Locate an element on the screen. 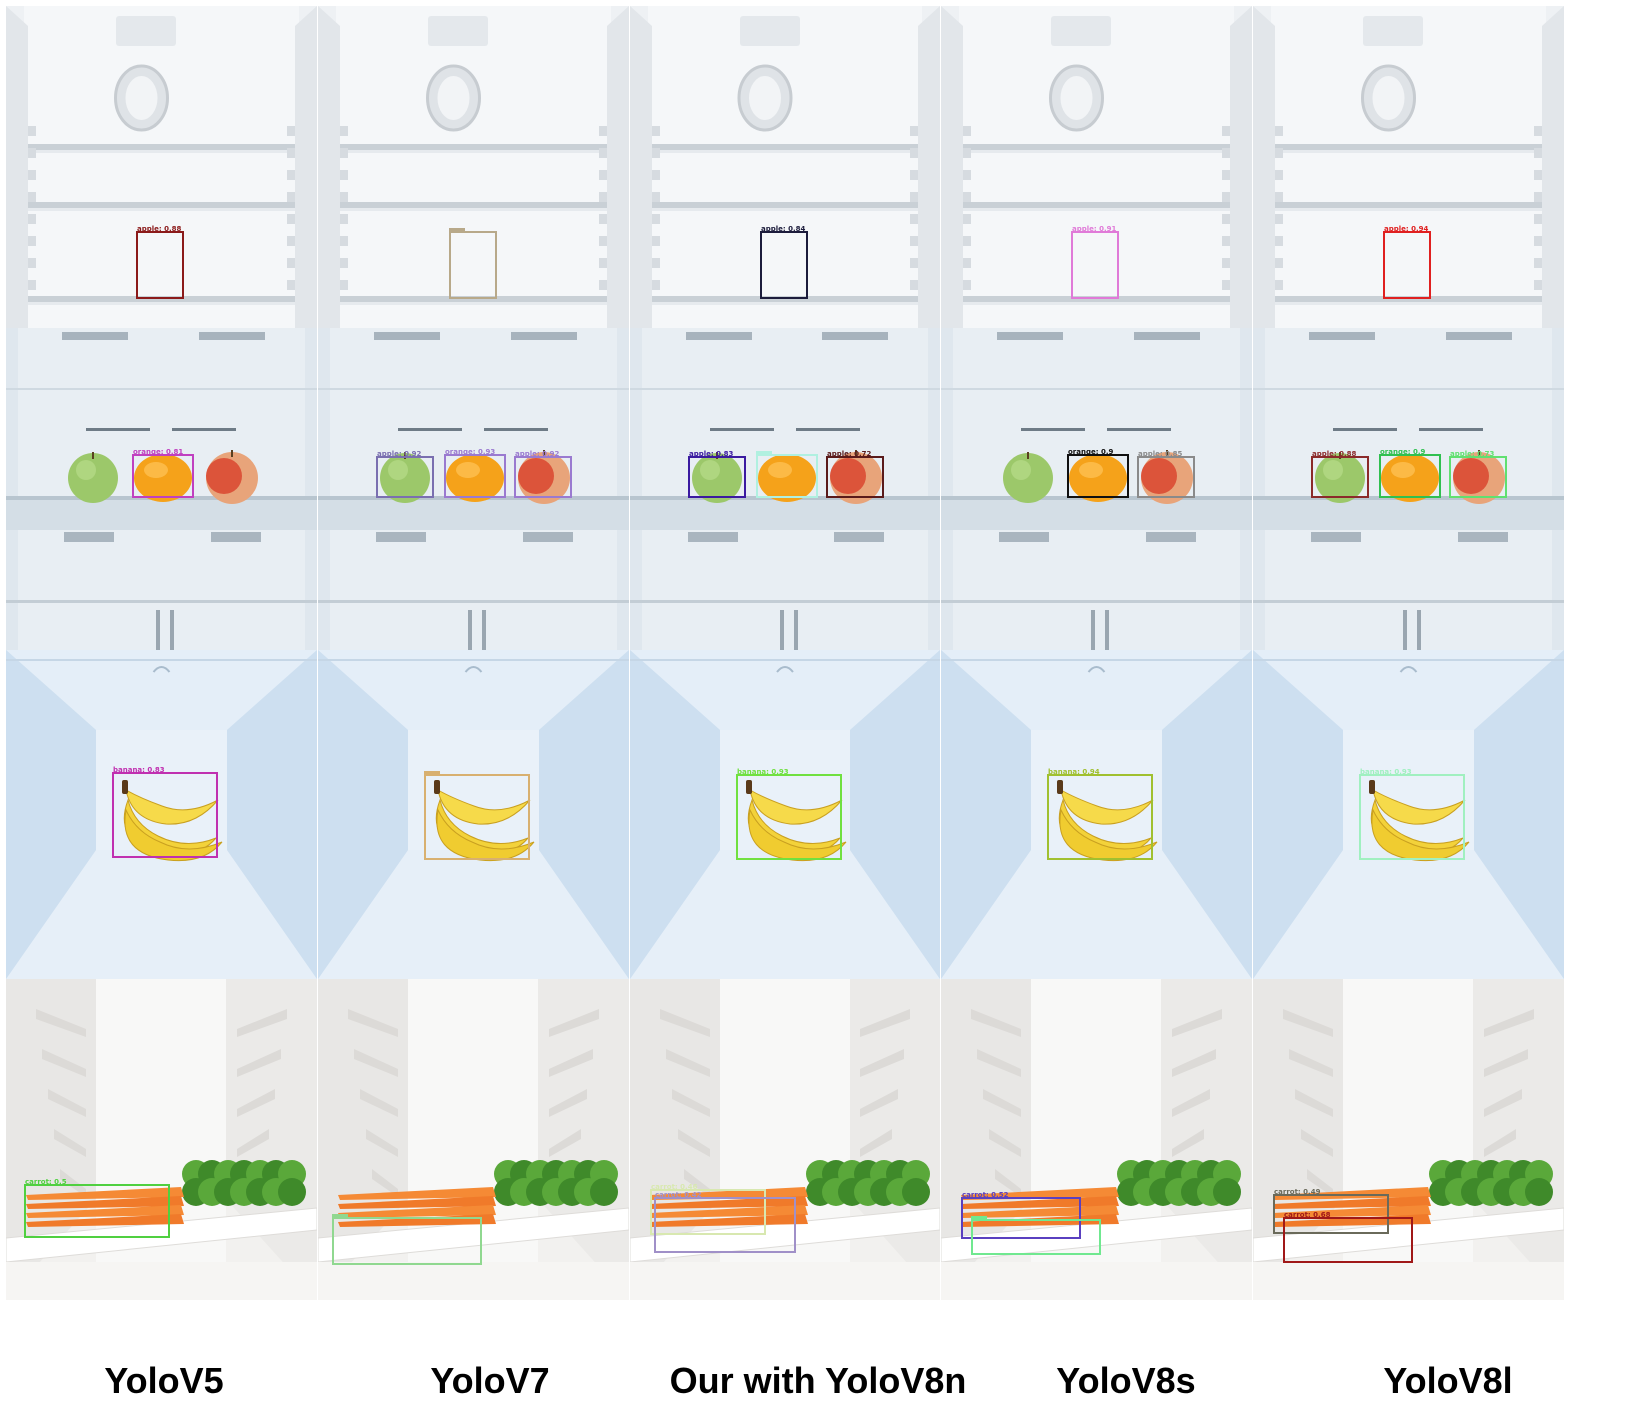 The height and width of the screenshot is (1412, 1628). detection-box: apple: 0.84 is located at coordinates (784, 262).